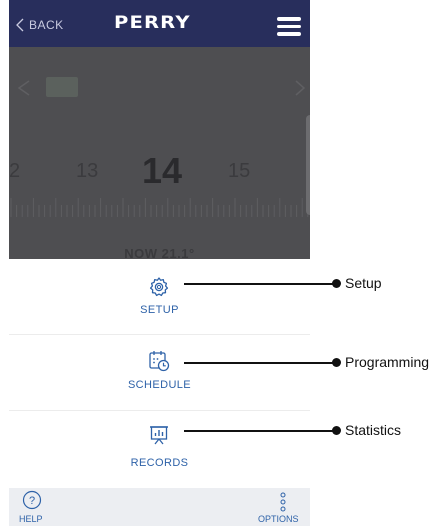 Image resolution: width=436 pixels, height=526 pixels. What do you see at coordinates (278, 519) in the screenshot?
I see `options-label: OPTIONS` at bounding box center [278, 519].